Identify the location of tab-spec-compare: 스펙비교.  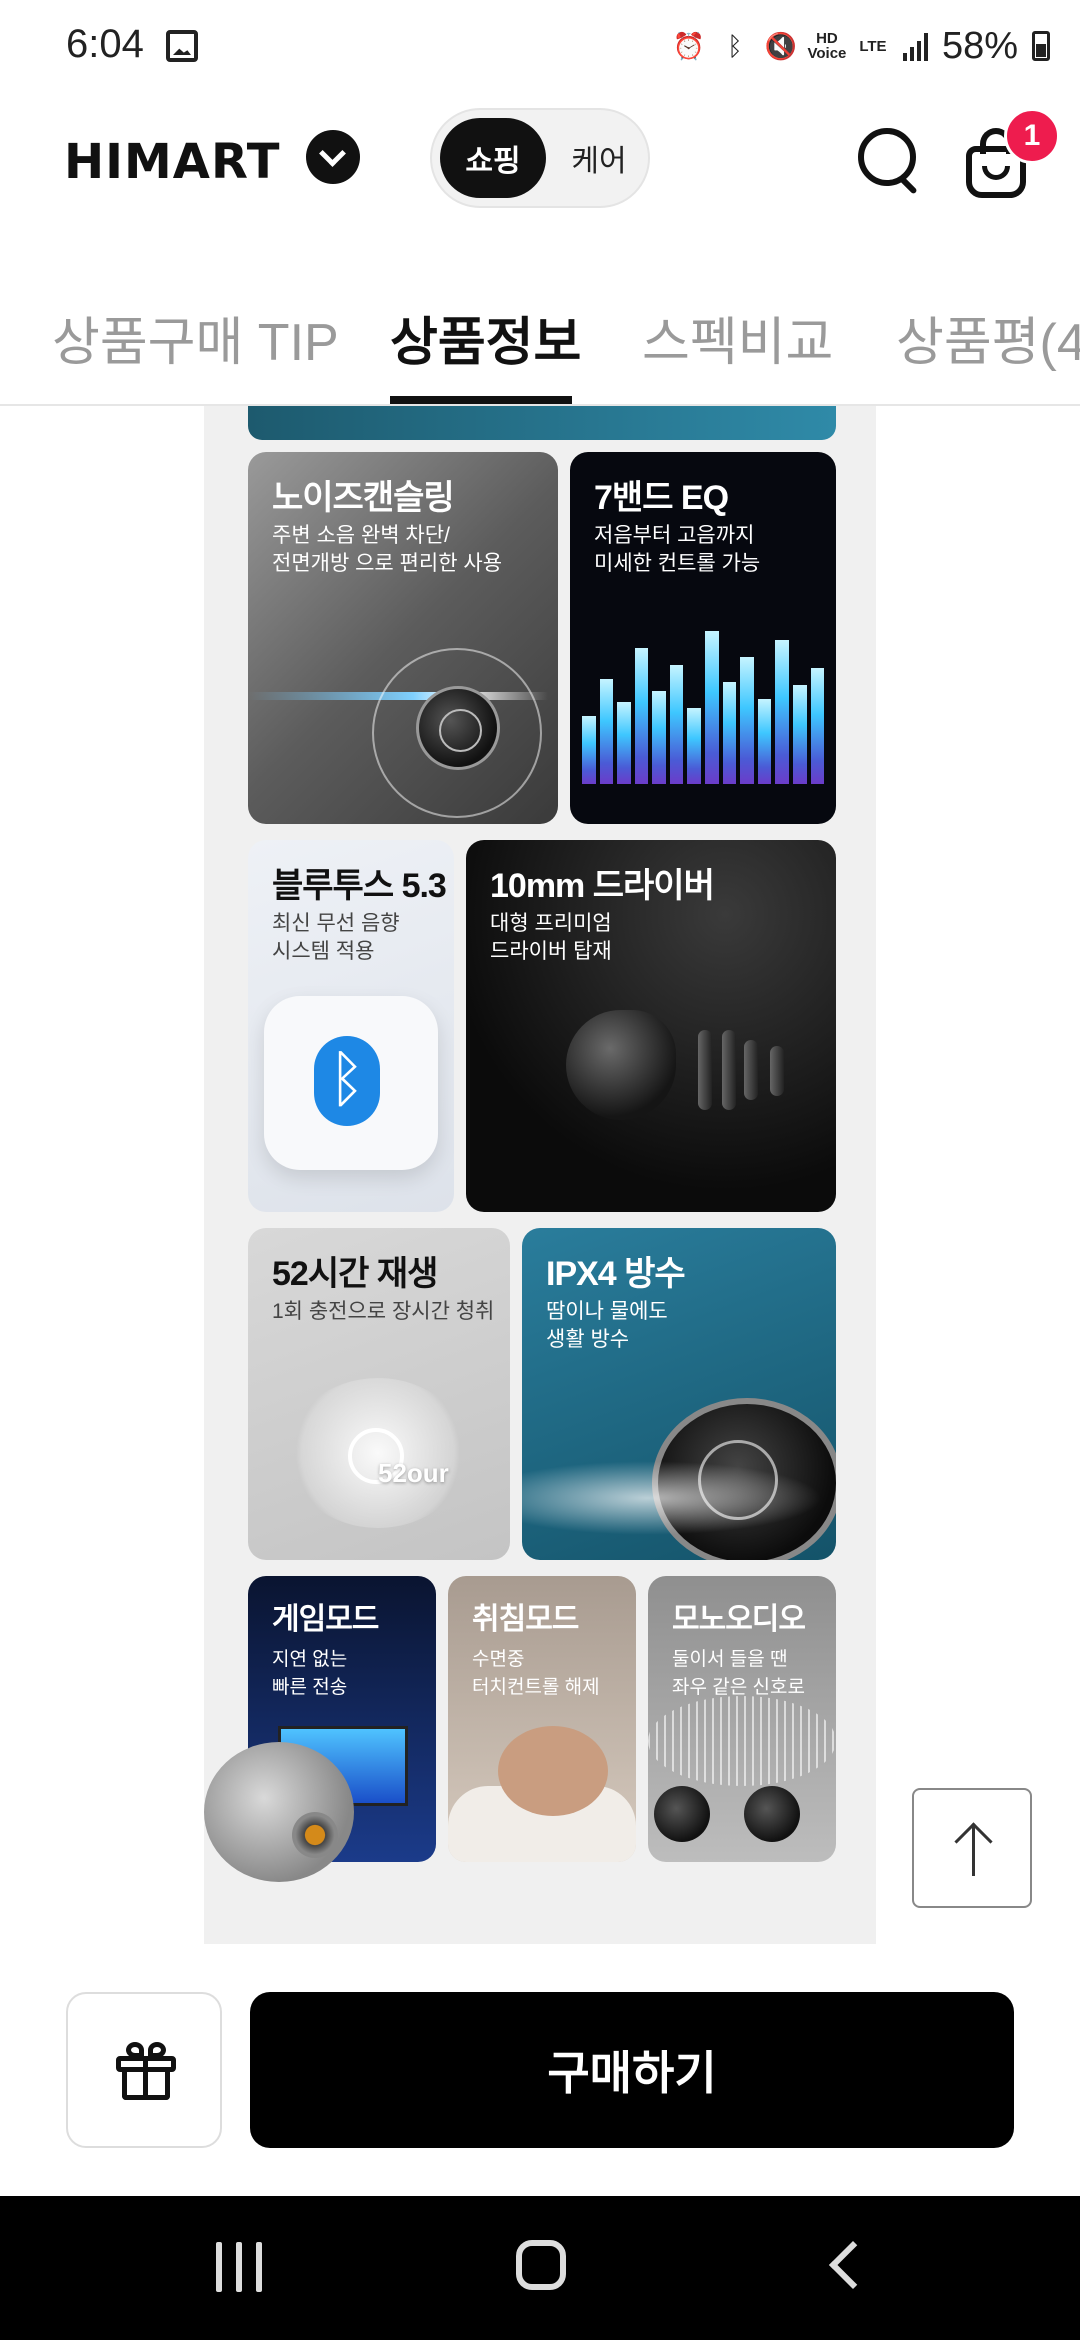
(737, 337).